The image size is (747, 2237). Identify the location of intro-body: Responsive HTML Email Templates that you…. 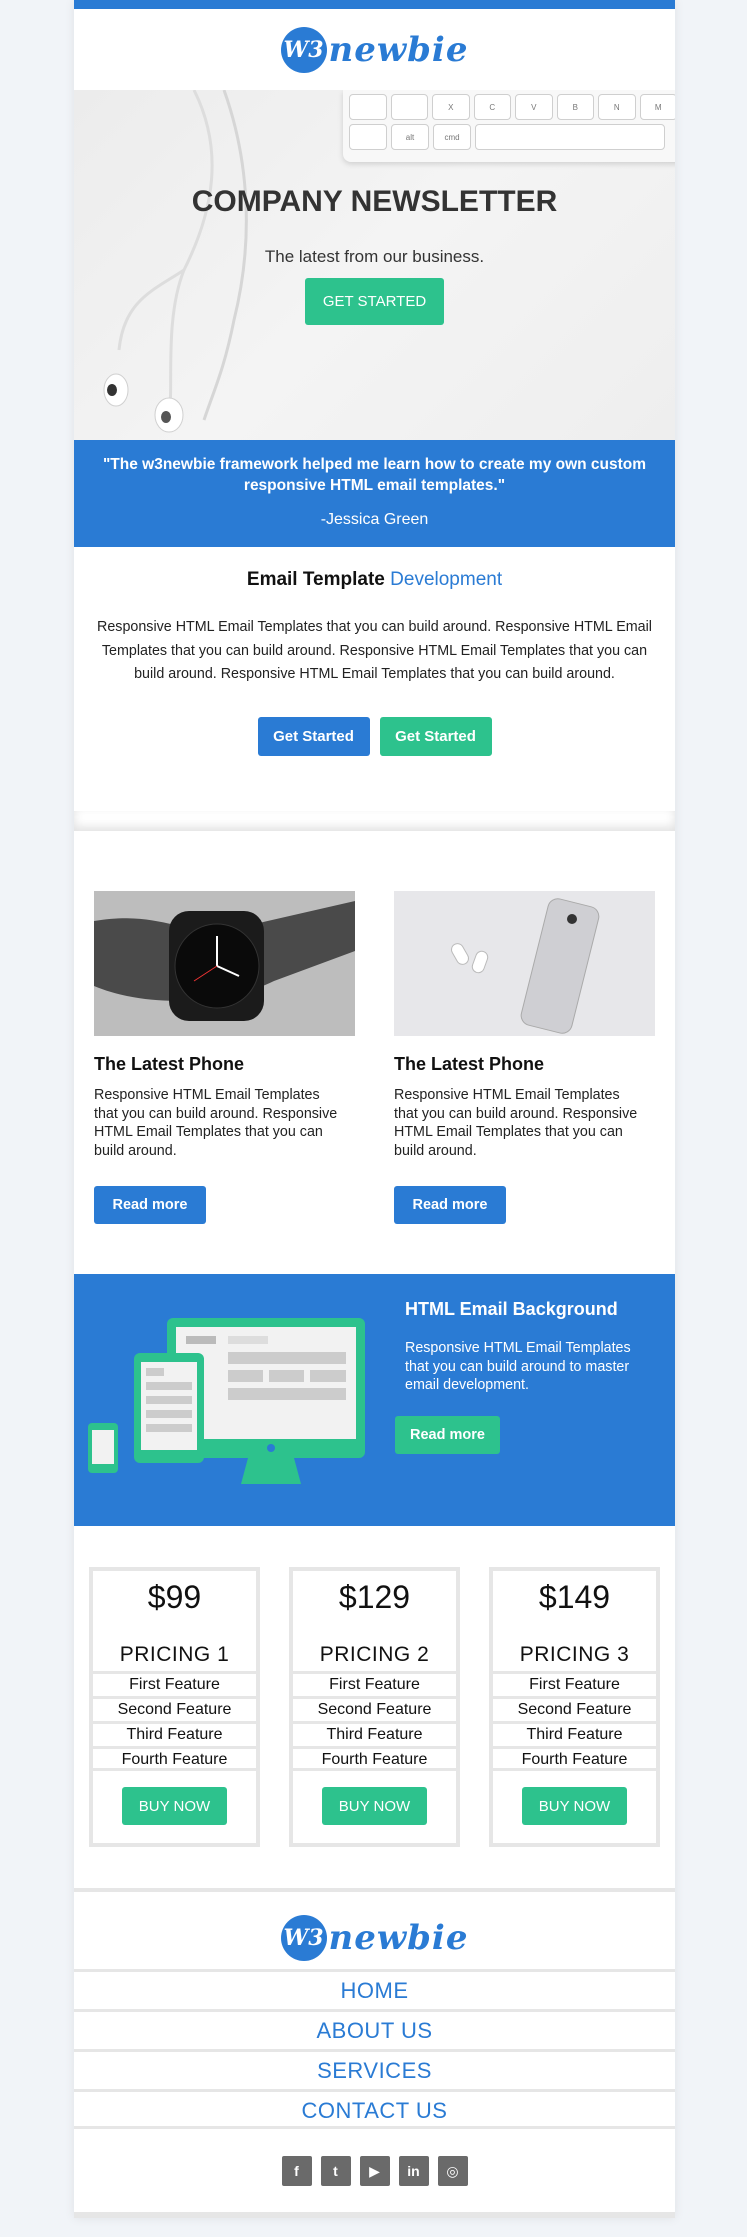
(374, 650).